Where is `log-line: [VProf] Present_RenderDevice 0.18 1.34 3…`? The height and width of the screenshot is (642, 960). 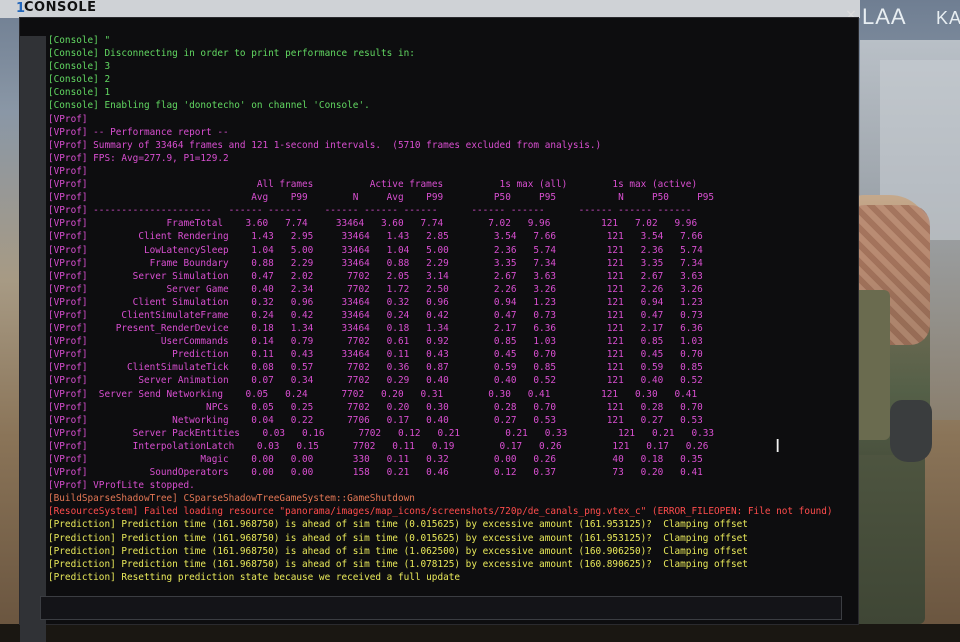 log-line: [VProf] Present_RenderDevice 0.18 1.34 3… is located at coordinates (453, 328).